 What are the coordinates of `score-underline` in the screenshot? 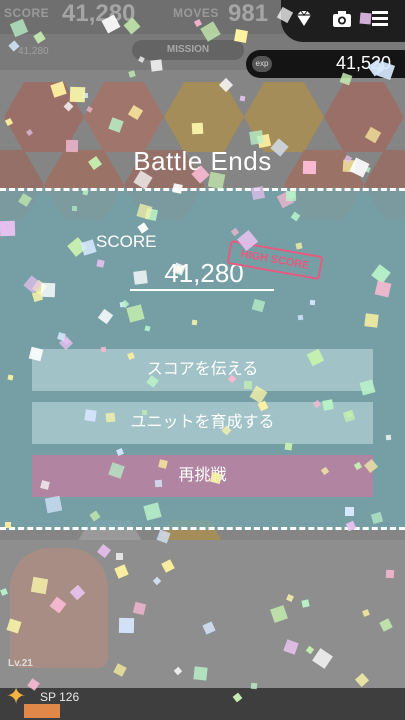 It's located at (202, 290).